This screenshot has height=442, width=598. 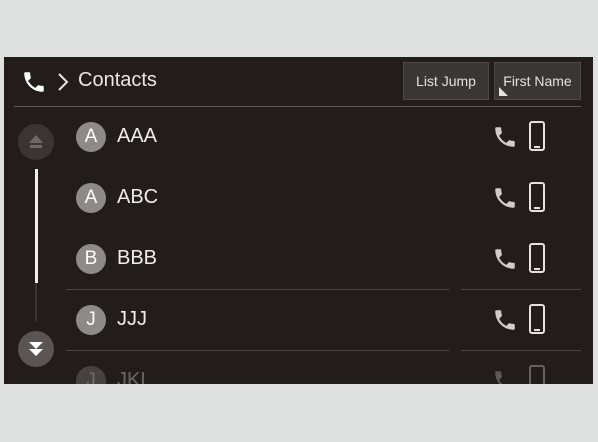 I want to click on list-jump-button: List Jump, so click(x=446, y=81).